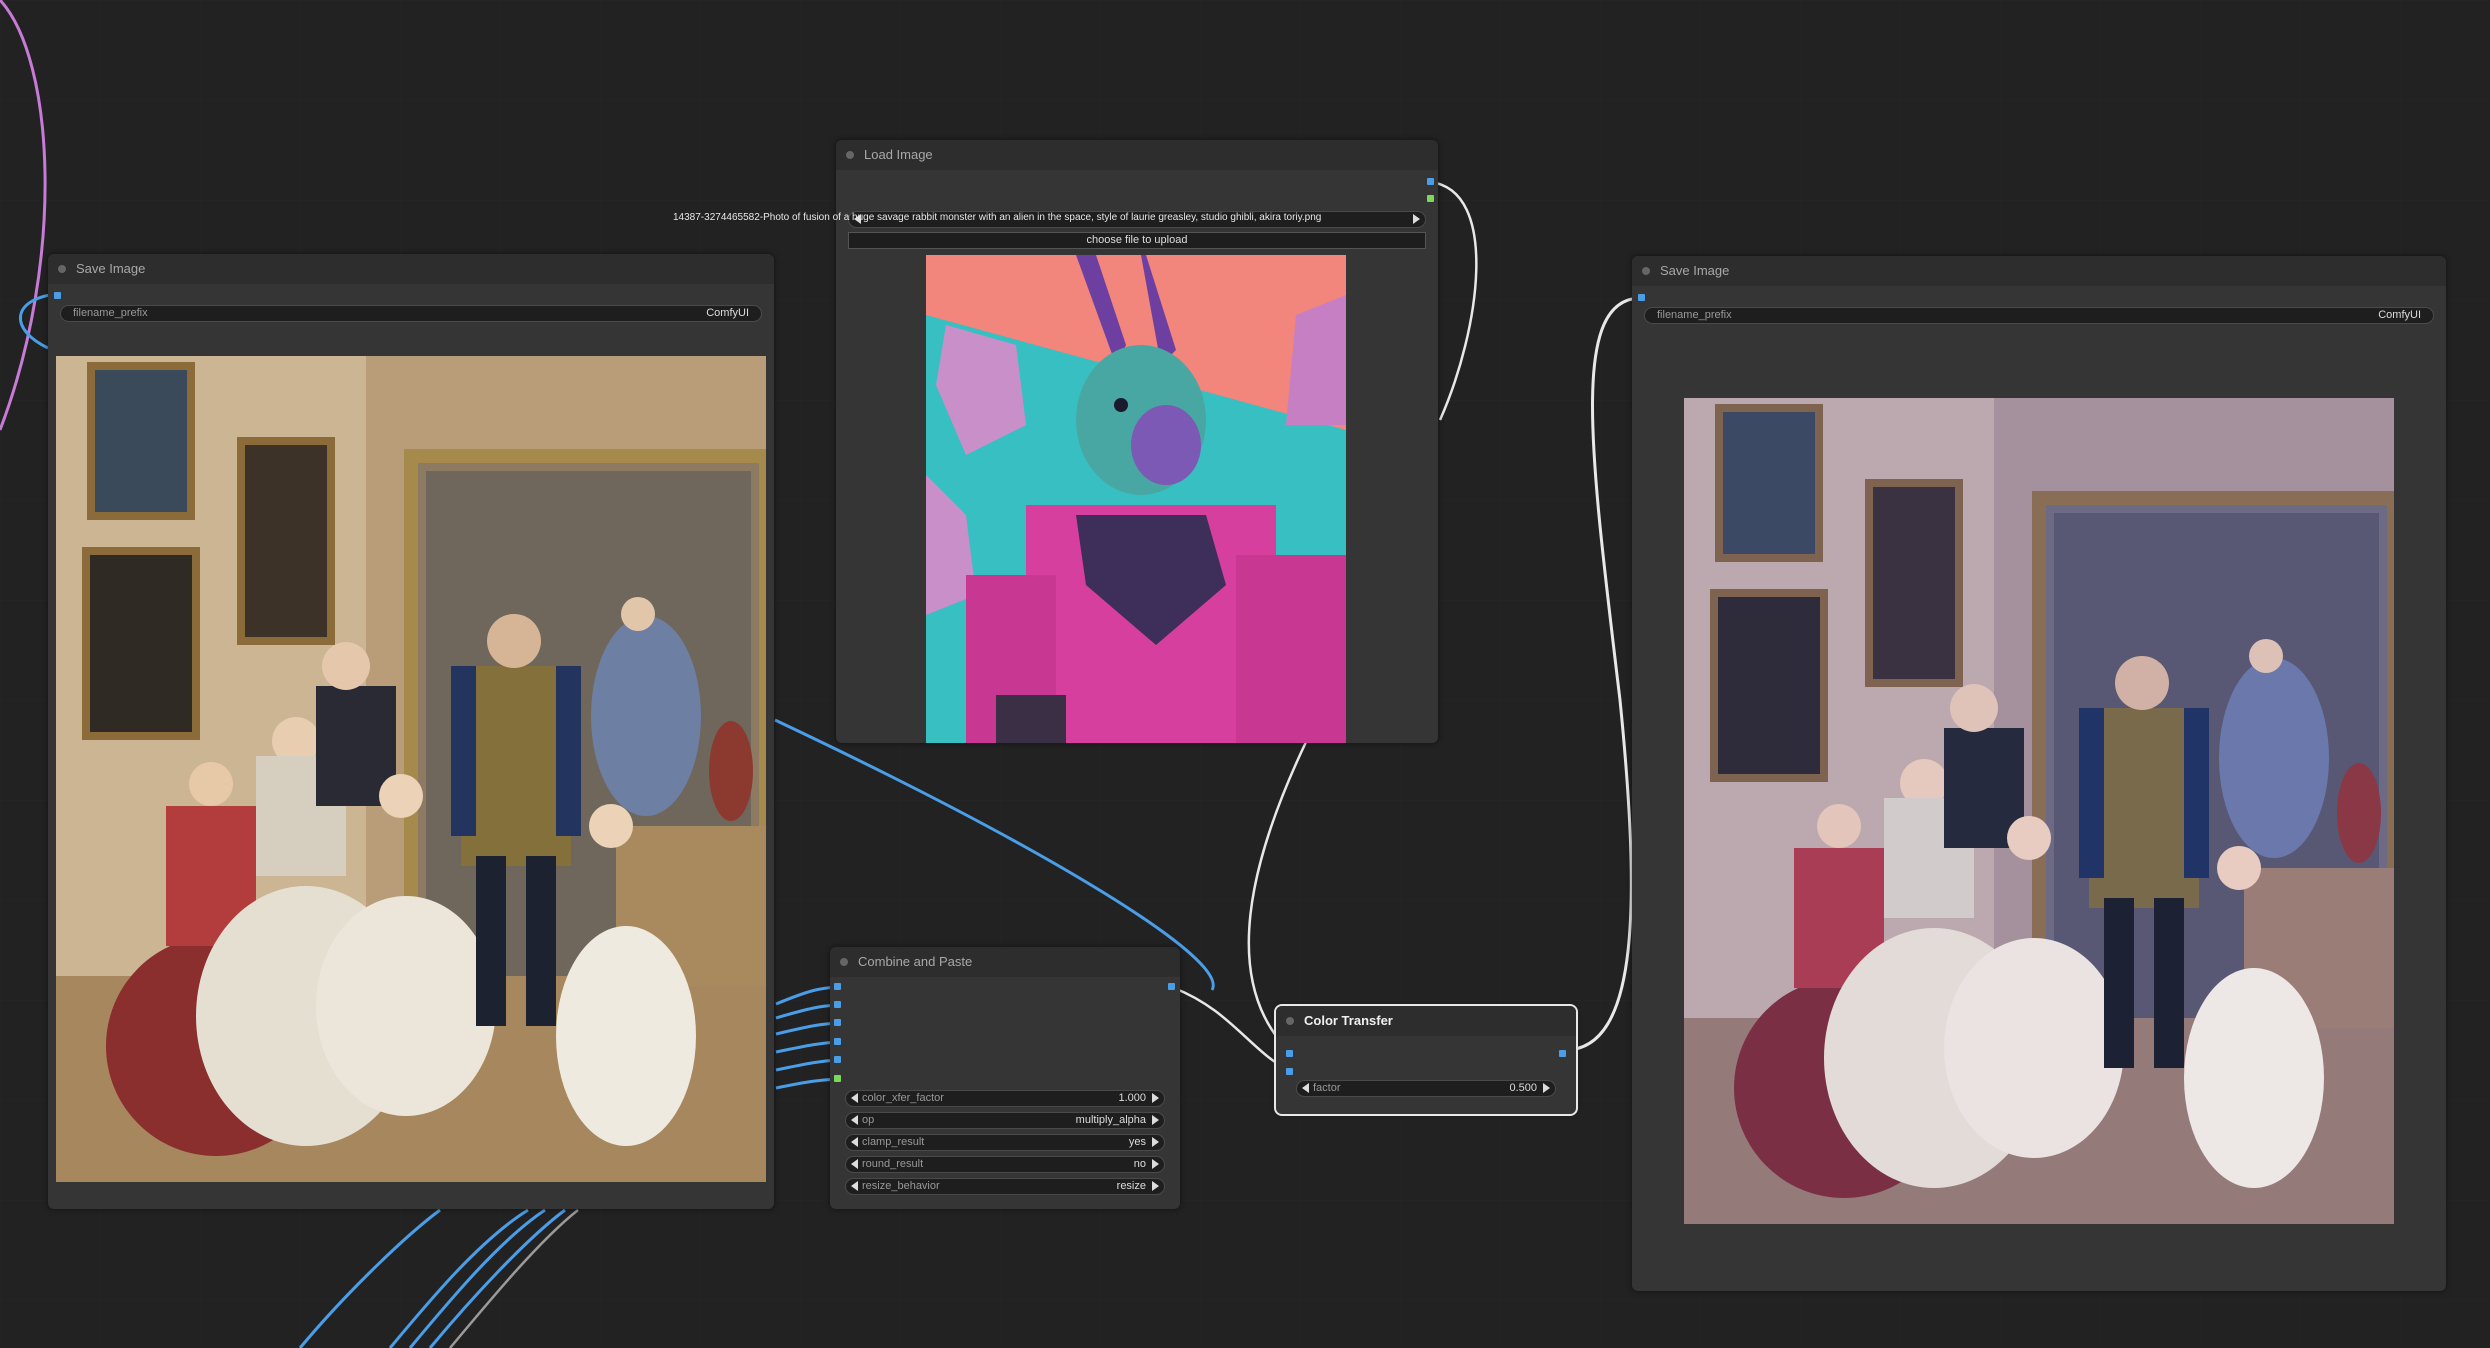  I want to click on input-slot-mask, so click(837, 1078).